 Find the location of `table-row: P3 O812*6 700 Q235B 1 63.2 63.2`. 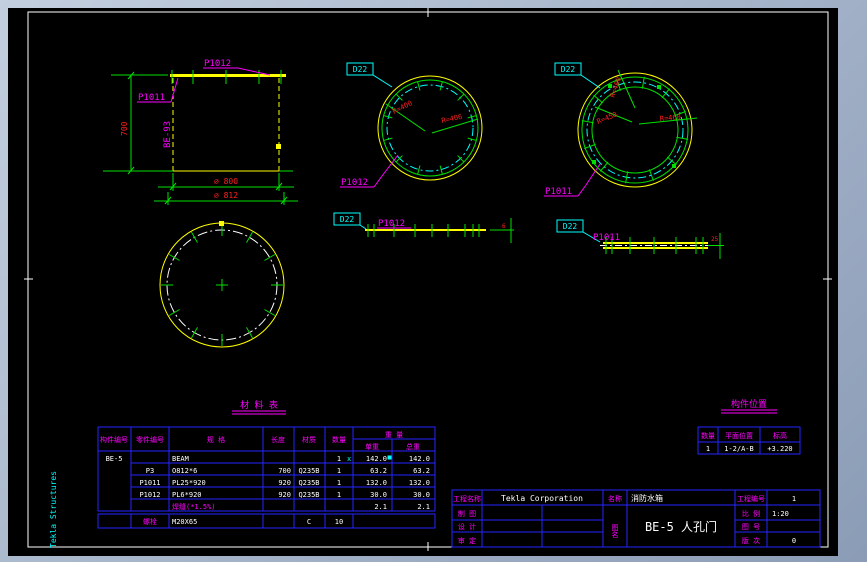

table-row: P3 O812*6 700 Q235B 1 63.2 63.2 is located at coordinates (288, 471).